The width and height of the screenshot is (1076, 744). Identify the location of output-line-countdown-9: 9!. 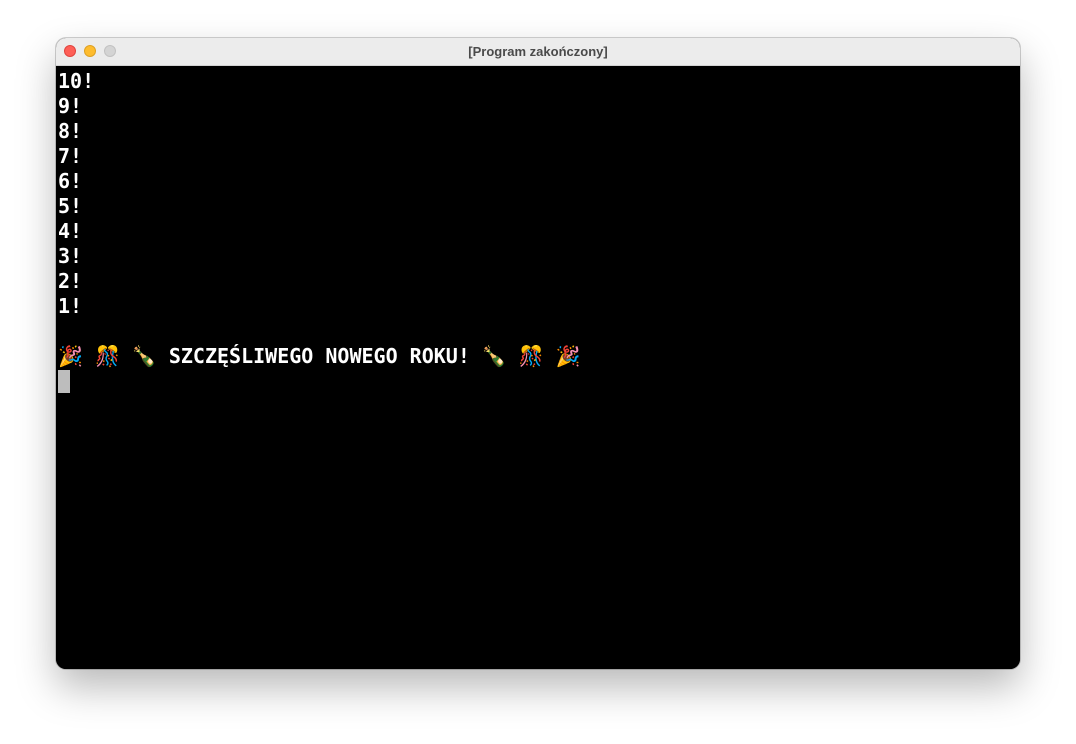
(70, 106).